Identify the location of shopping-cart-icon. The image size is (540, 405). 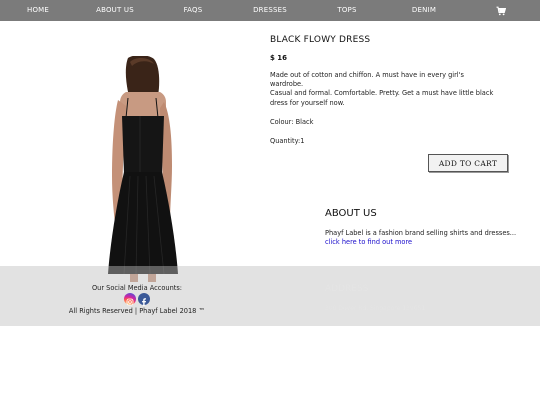
(501, 11).